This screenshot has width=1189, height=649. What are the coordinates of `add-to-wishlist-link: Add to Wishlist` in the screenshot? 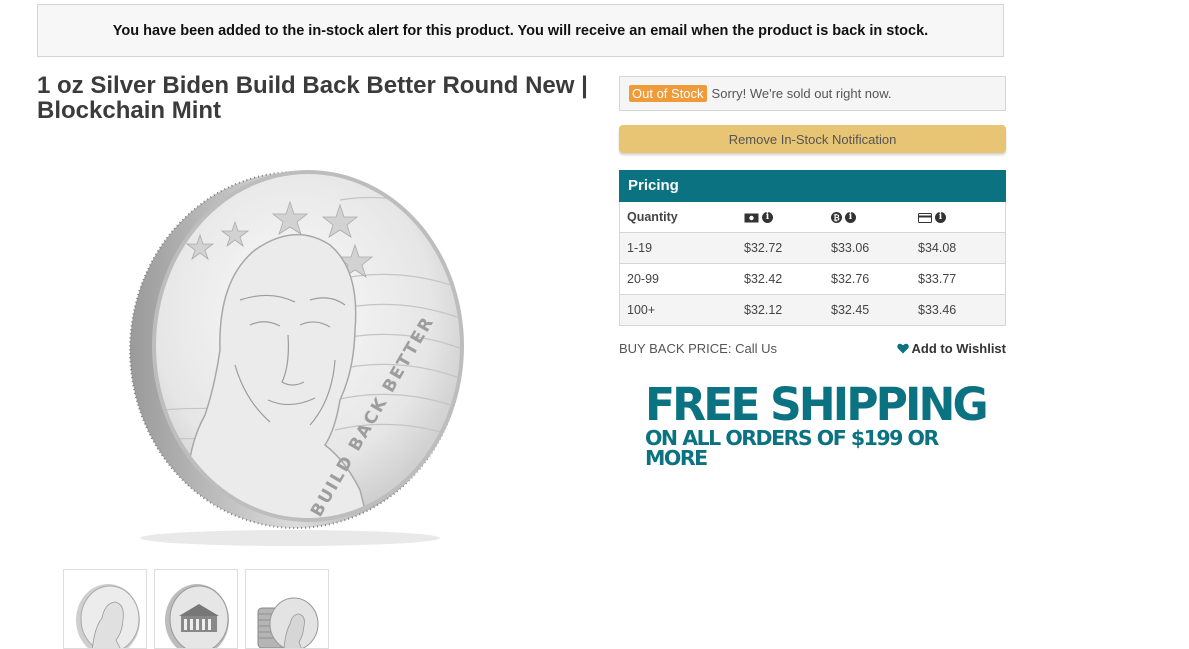 It's located at (951, 348).